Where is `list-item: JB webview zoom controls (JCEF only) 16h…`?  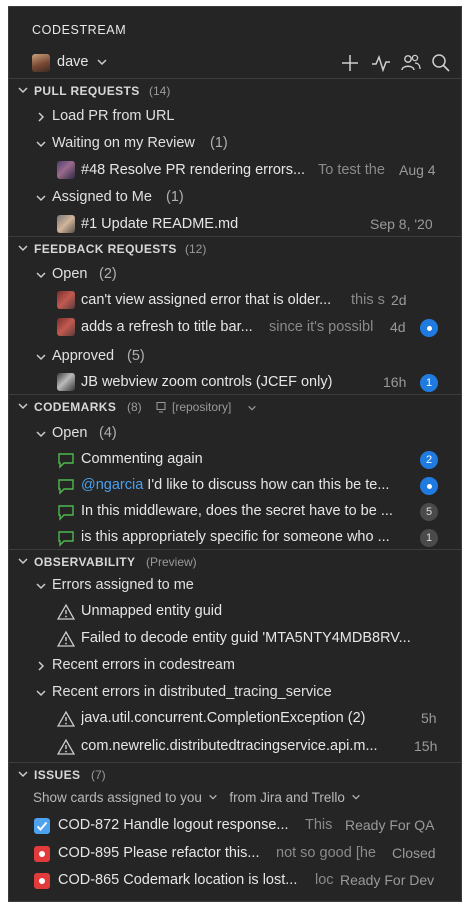
list-item: JB webview zoom controls (JCEF only) 16h… is located at coordinates (235, 383).